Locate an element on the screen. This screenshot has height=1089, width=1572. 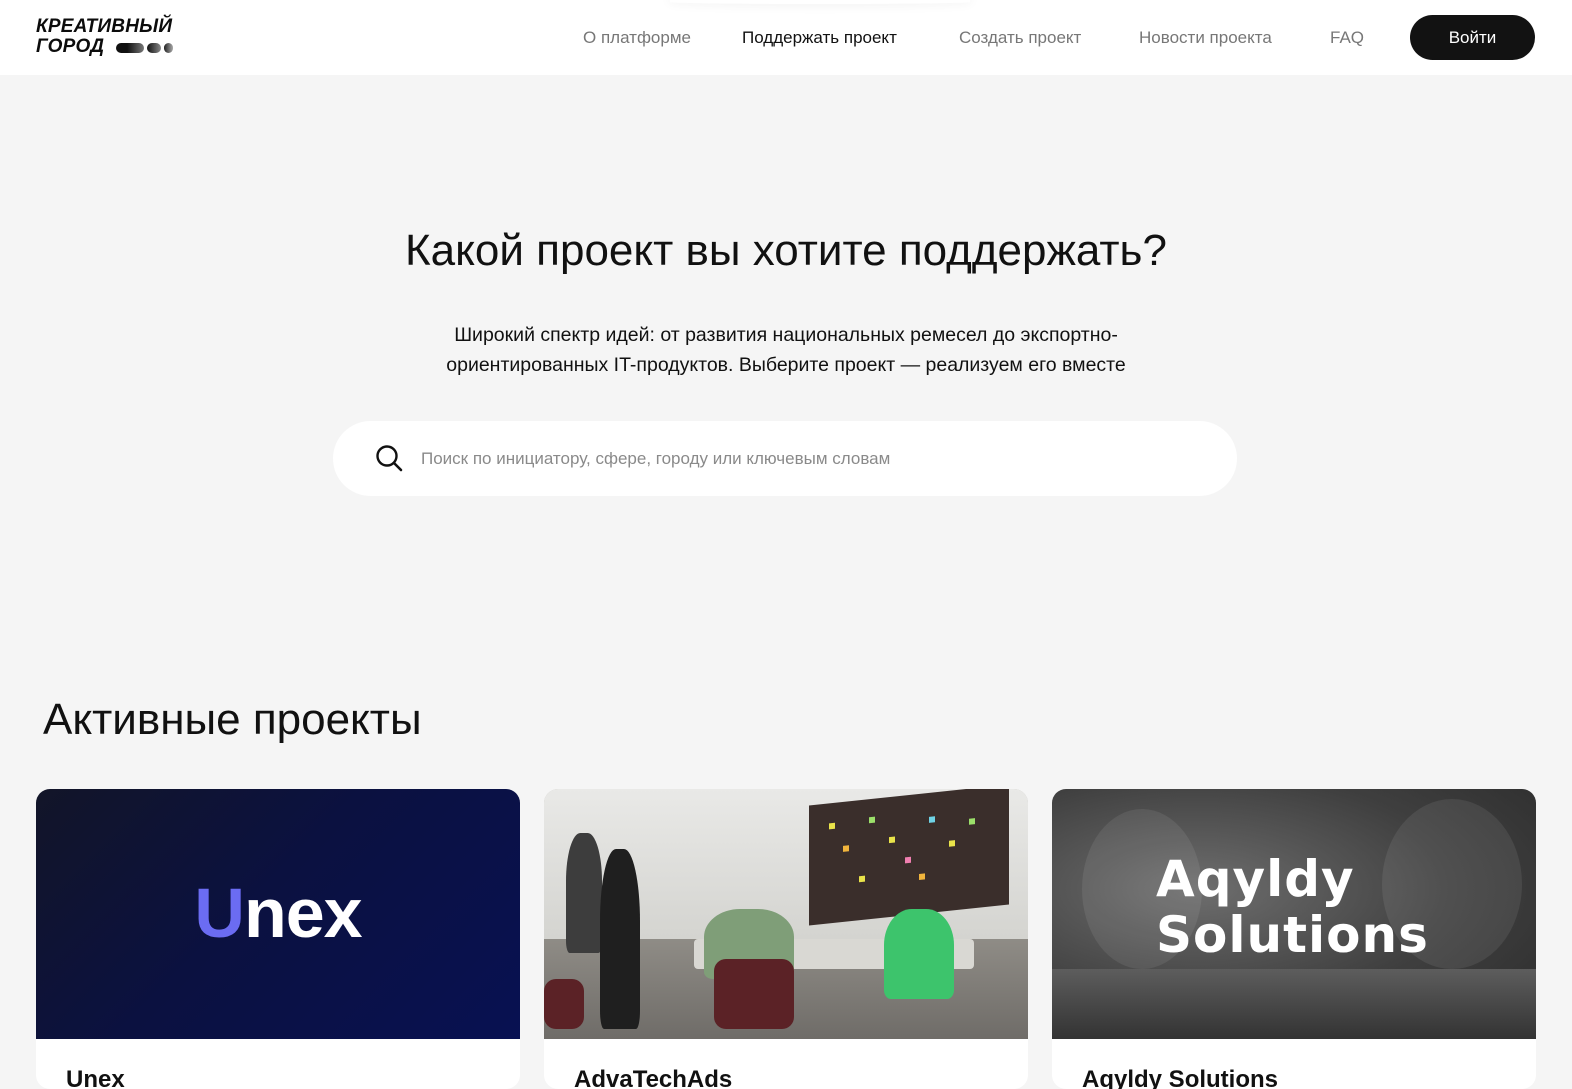
project-image: Aqyldy Solutions is located at coordinates (1294, 914).